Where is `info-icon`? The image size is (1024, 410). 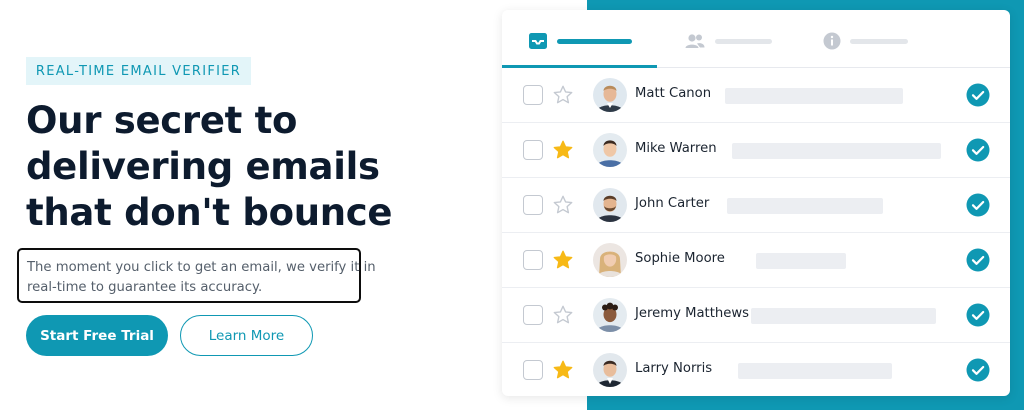 info-icon is located at coordinates (832, 41).